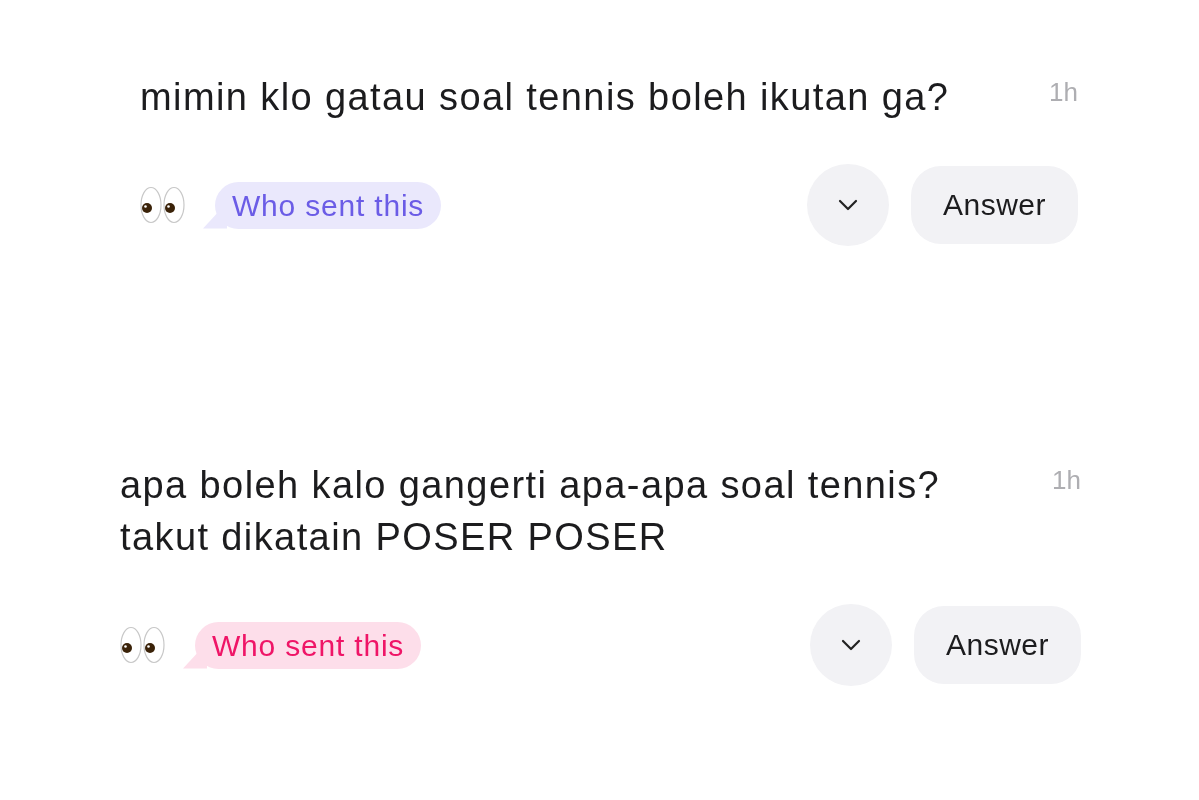 This screenshot has width=1199, height=800. What do you see at coordinates (545, 97) in the screenshot?
I see `question-text: mimin klo gatau soal tennis boleh ikutan ga?` at bounding box center [545, 97].